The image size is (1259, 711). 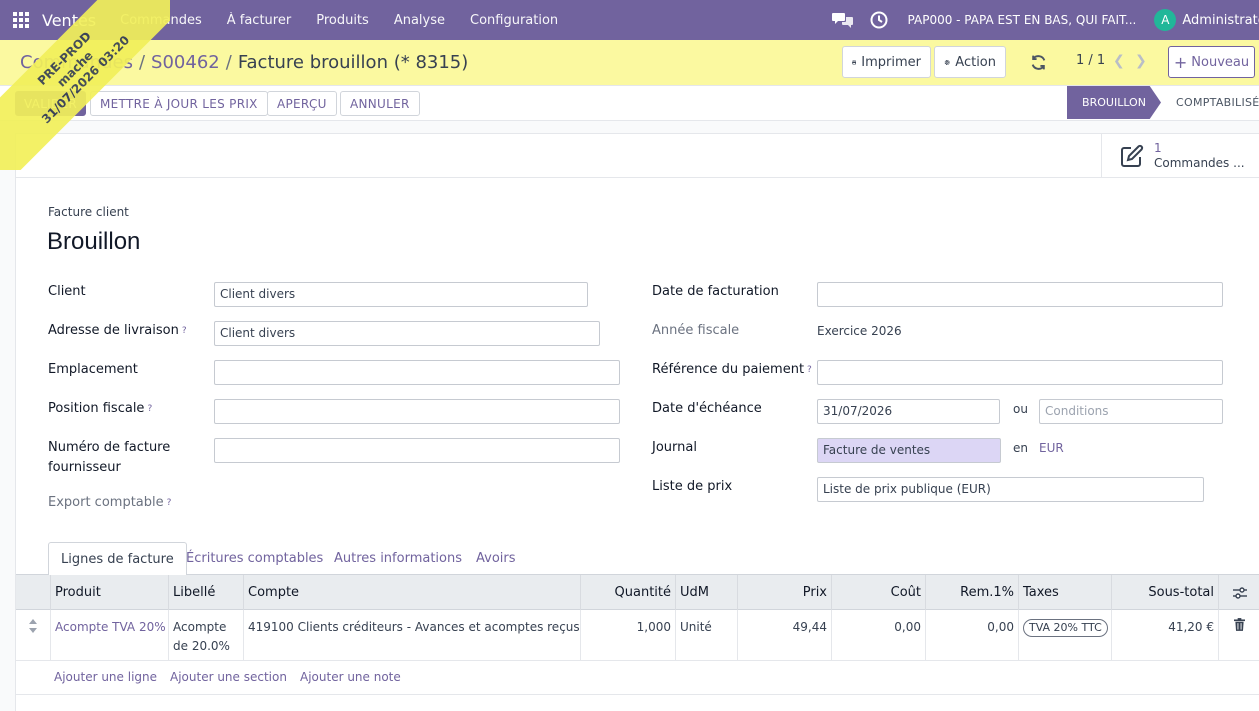 What do you see at coordinates (1114, 102) in the screenshot?
I see `stage-draft: BROUILLON` at bounding box center [1114, 102].